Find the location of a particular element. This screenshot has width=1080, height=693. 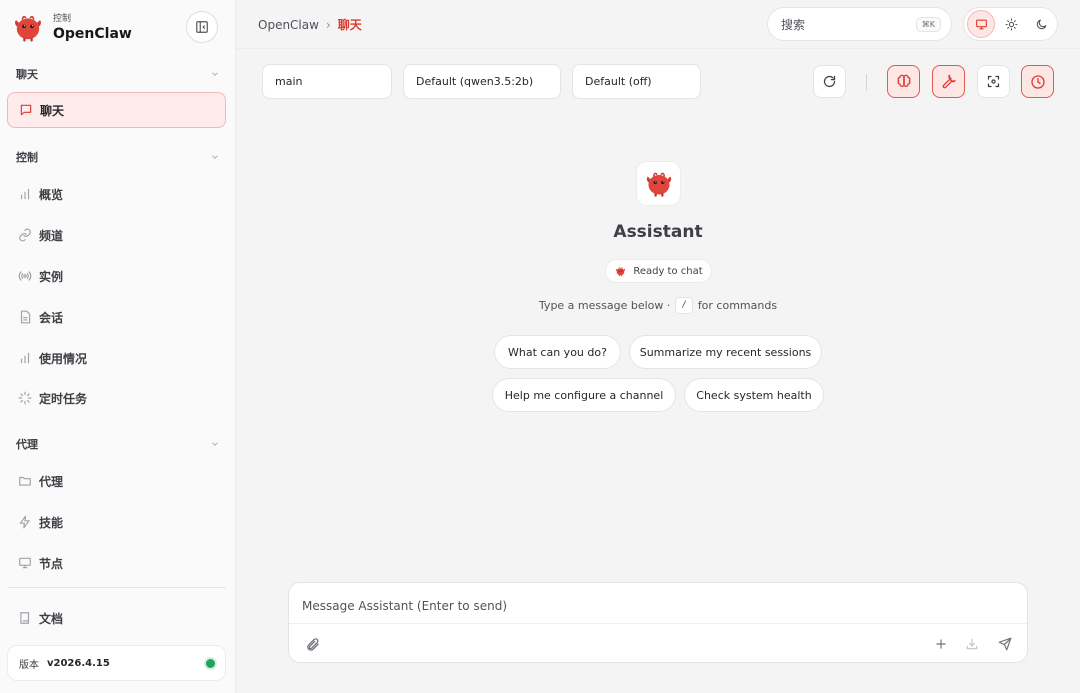

send-icon is located at coordinates (1005, 644).